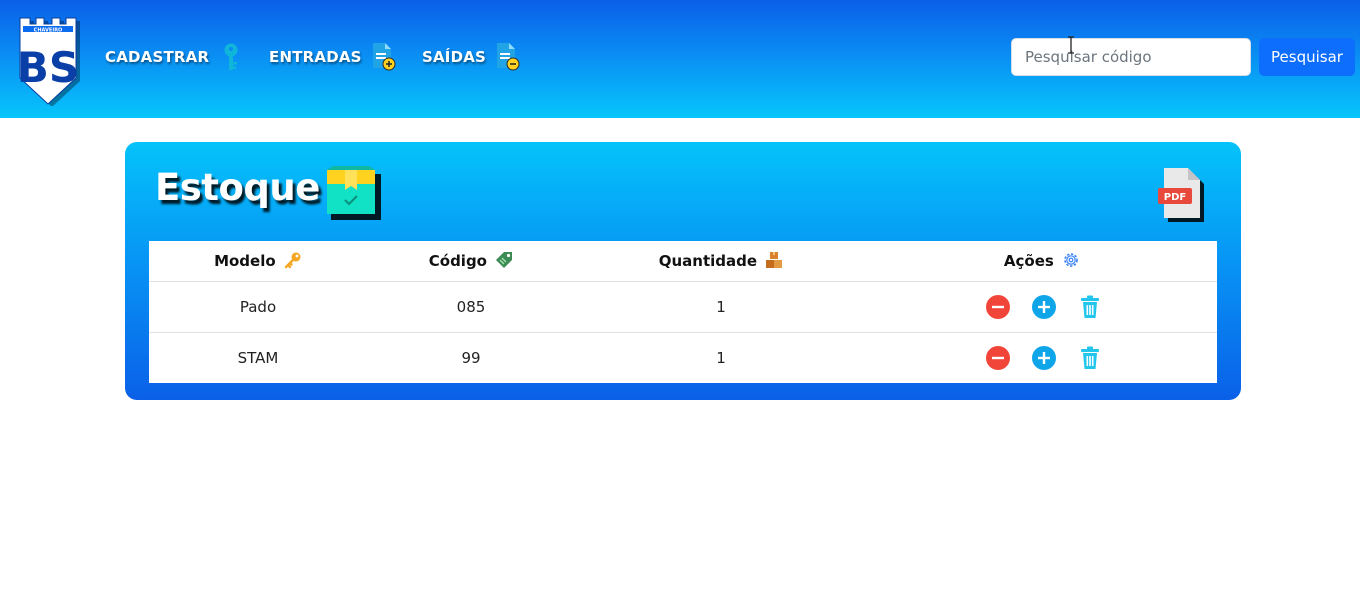 This screenshot has width=1360, height=616. I want to click on cell-codigo: 085, so click(471, 307).